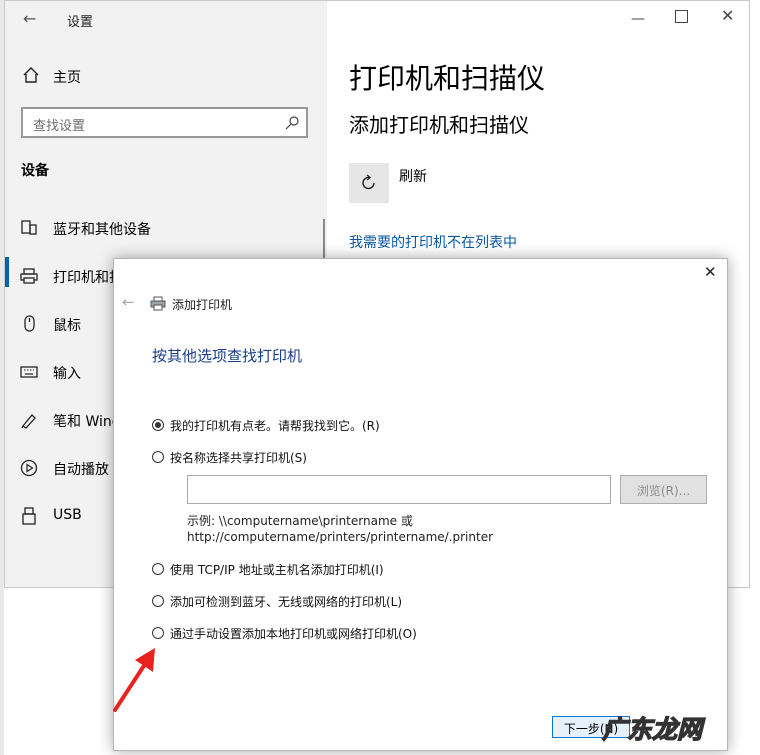 Image resolution: width=760 pixels, height=755 pixels. What do you see at coordinates (29, 516) in the screenshot?
I see `usb-icon` at bounding box center [29, 516].